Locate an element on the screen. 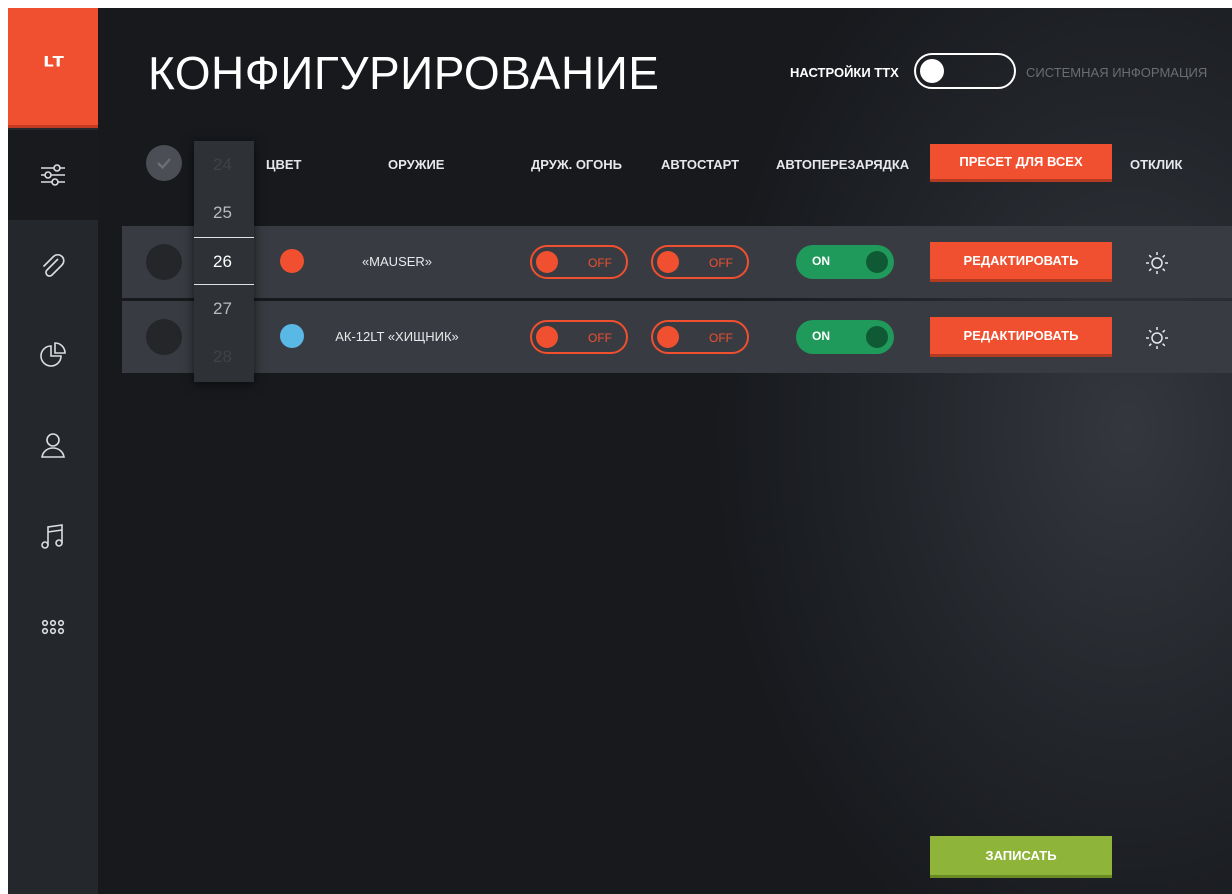 Image resolution: width=1232 pixels, height=894 pixels. column-header-color: ЦВЕТ is located at coordinates (284, 164).